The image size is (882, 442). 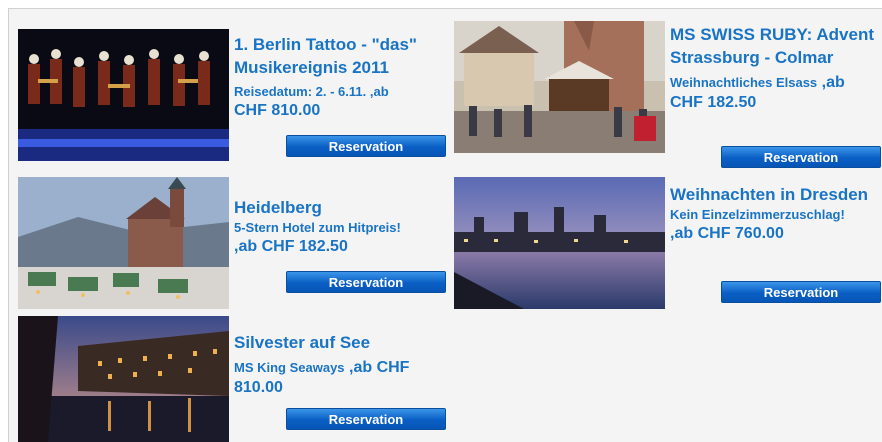 What do you see at coordinates (757, 214) in the screenshot?
I see `offer-subtitle: Kein Einzelzimmerzuschlag!` at bounding box center [757, 214].